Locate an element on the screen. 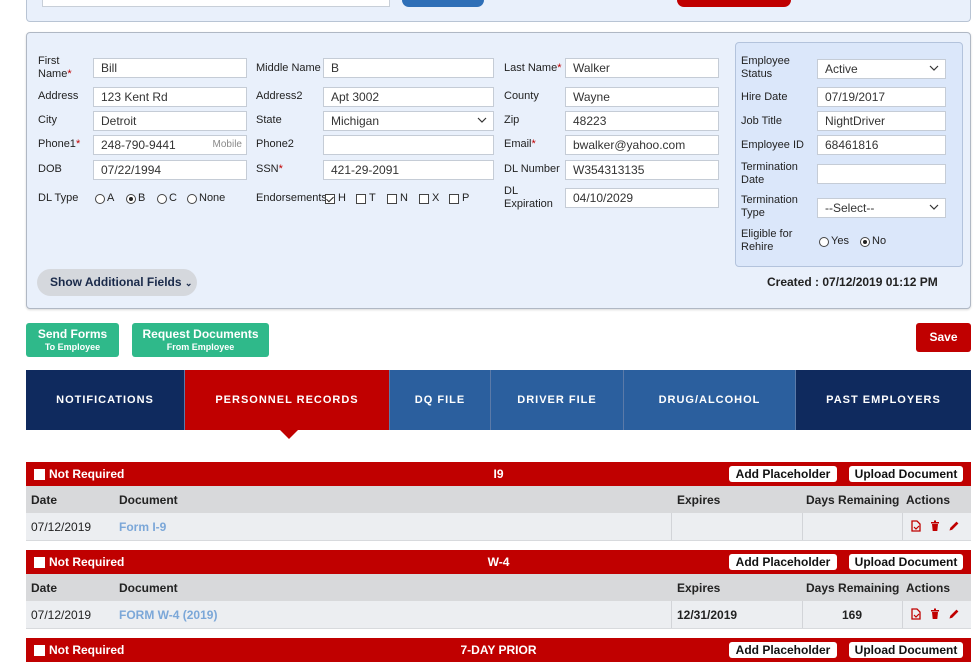 This screenshot has height=662, width=974. active-tab-indicator is located at coordinates (289, 434).